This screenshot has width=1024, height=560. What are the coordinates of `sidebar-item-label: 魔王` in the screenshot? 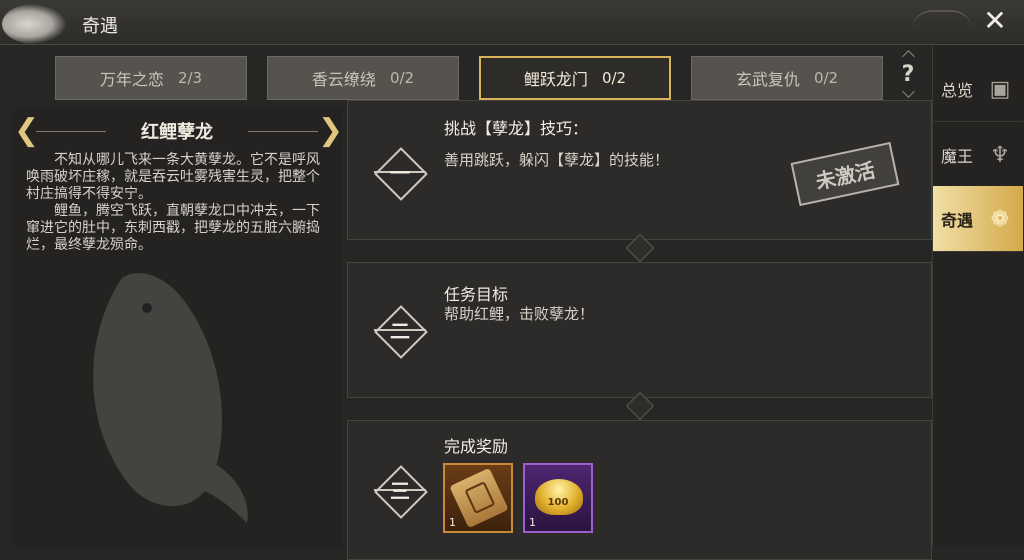 It's located at (957, 156).